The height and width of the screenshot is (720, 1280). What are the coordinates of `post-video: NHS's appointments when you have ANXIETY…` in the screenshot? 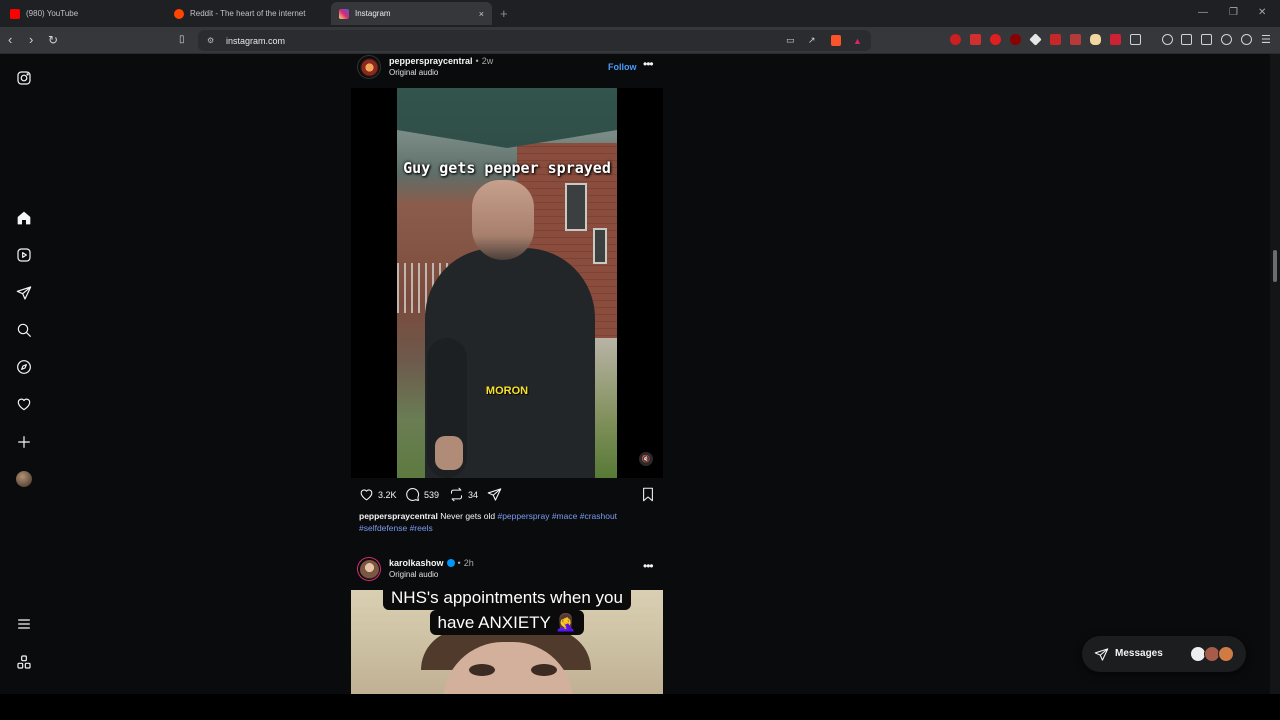 It's located at (507, 642).